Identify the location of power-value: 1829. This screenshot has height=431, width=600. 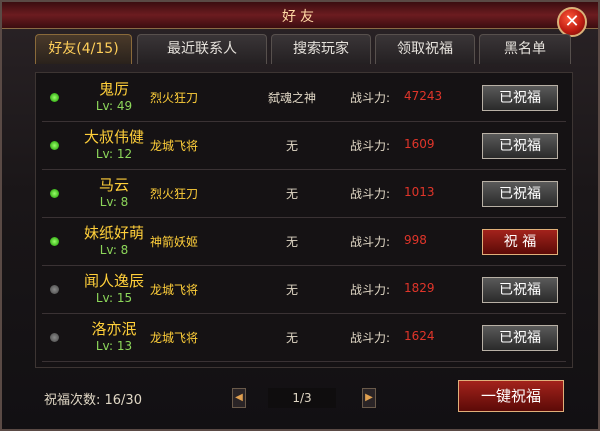
(419, 288).